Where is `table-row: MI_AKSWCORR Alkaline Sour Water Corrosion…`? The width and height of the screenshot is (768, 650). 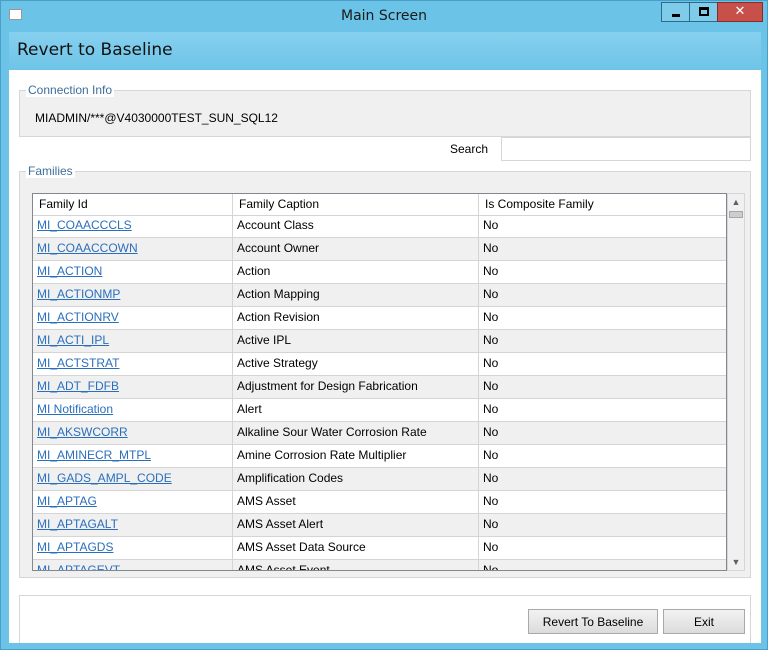
table-row: MI_AKSWCORR Alkaline Sour Water Corrosion… is located at coordinates (379, 433).